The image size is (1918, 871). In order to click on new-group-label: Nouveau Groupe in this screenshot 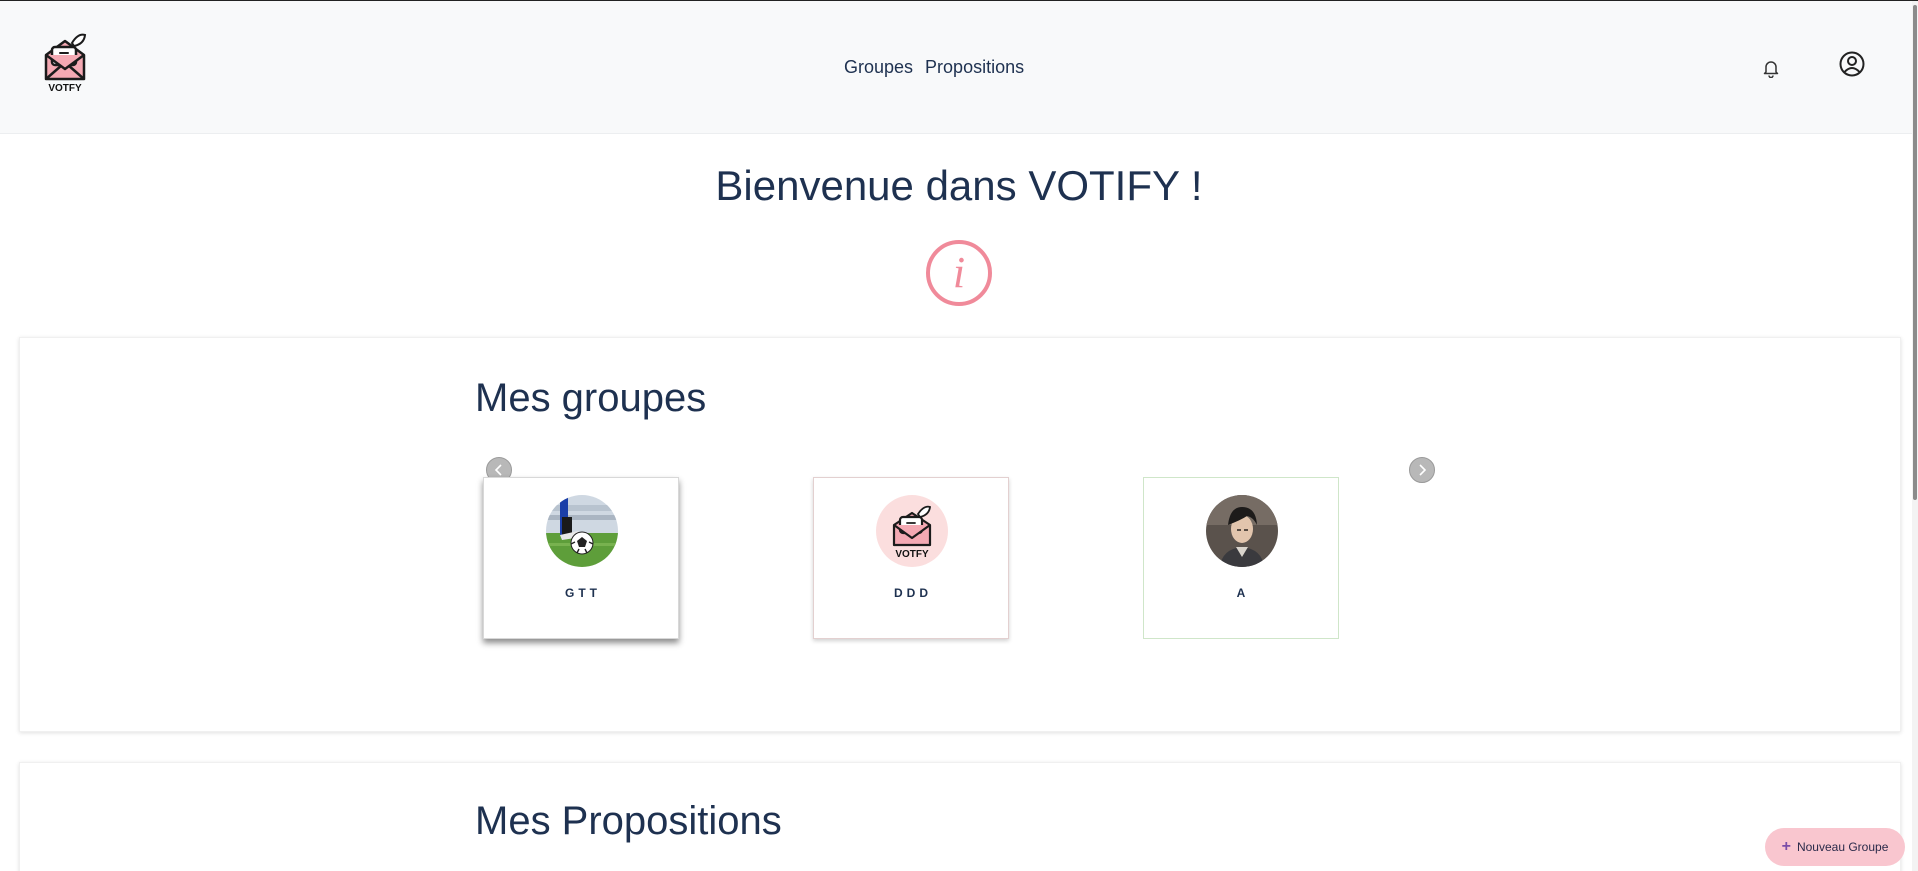, I will do `click(1842, 847)`.